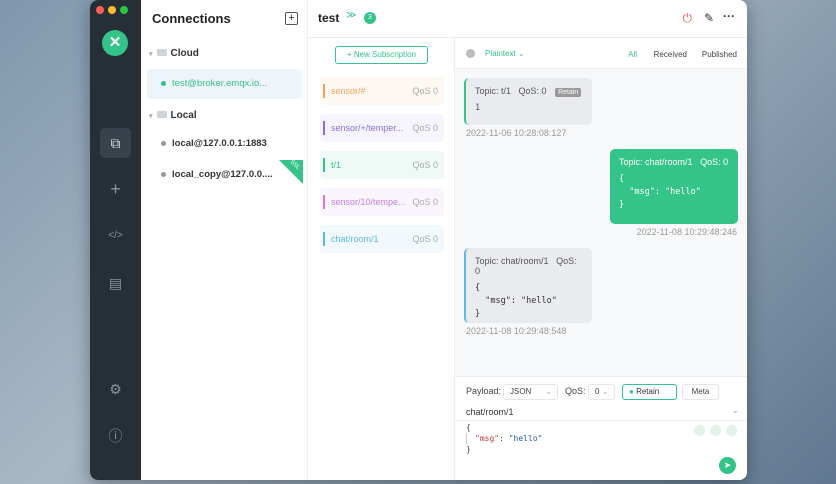 This screenshot has width=836, height=484. I want to click on filter-all: All, so click(632, 54).